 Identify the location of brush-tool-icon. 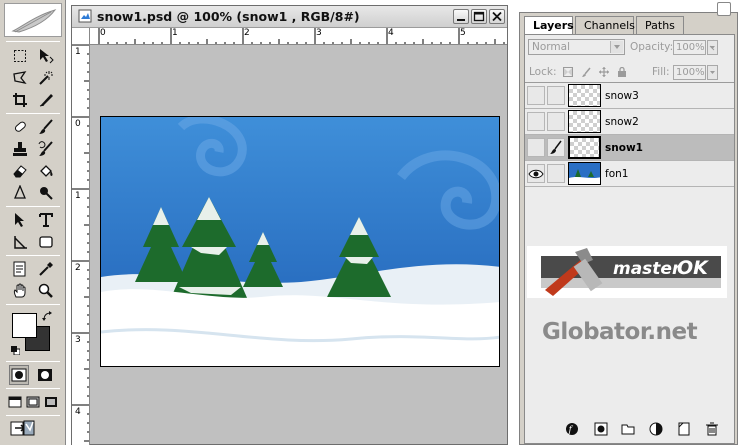
(46, 127).